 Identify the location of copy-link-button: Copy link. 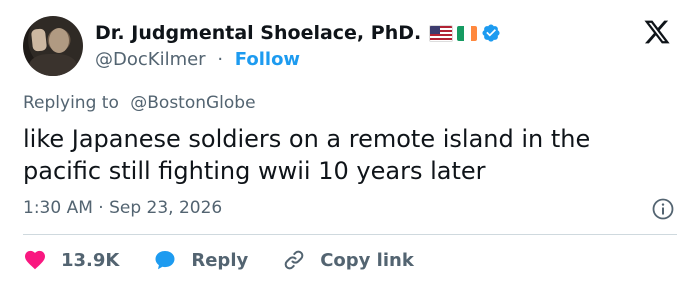
(348, 260).